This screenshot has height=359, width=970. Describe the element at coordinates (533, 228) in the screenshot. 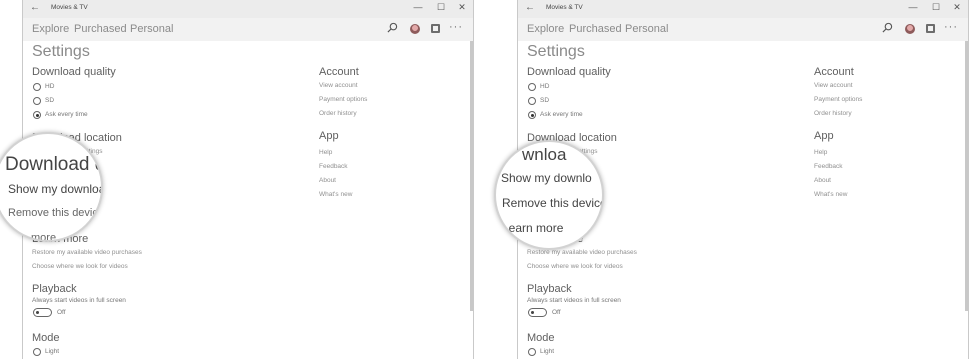

I see `magnified-learn-more: Learn more` at that location.